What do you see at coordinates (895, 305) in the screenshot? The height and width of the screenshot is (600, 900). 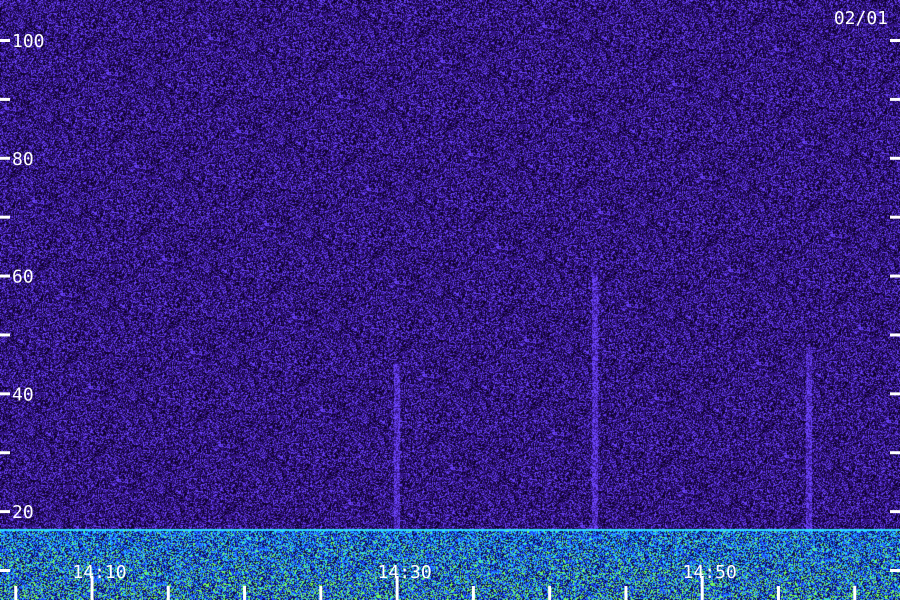 I see `y-axis-right` at bounding box center [895, 305].